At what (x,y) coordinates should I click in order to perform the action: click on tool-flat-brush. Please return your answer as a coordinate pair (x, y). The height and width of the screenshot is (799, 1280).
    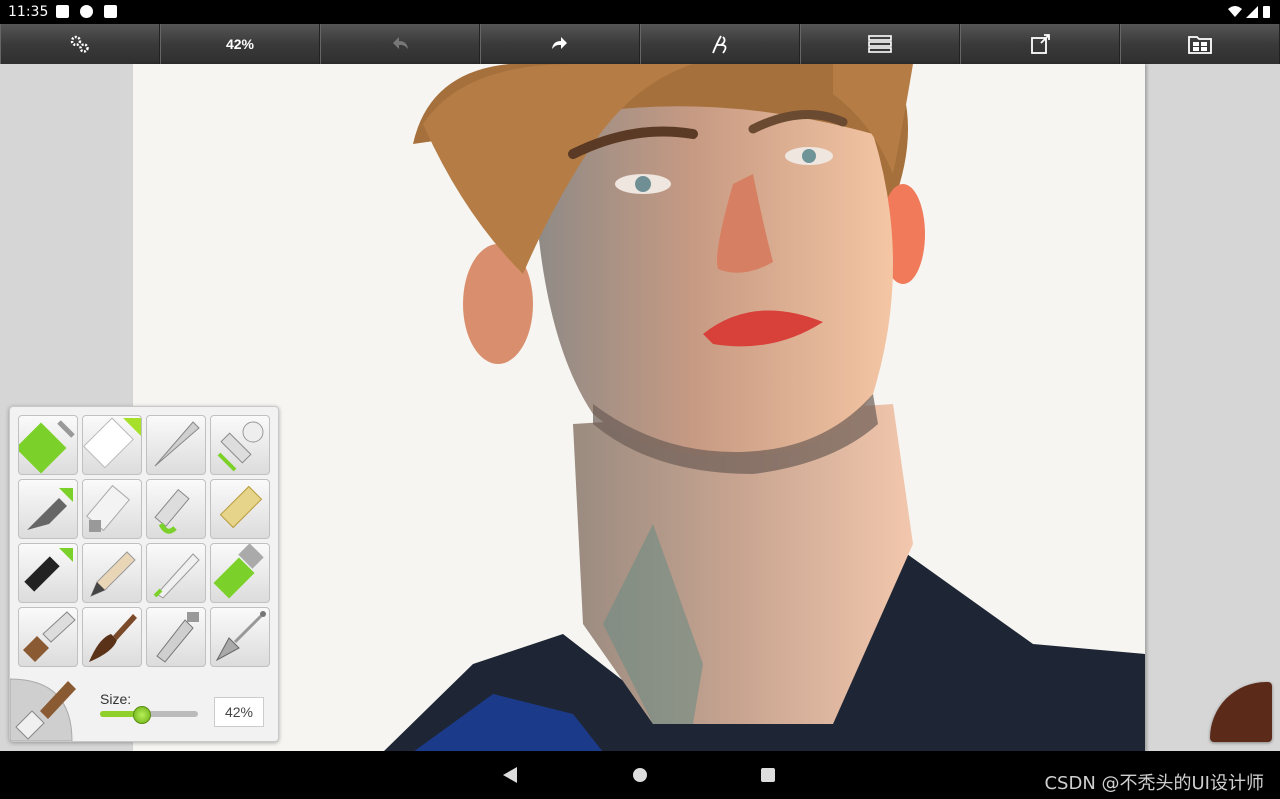
    Looking at the image, I should click on (48, 637).